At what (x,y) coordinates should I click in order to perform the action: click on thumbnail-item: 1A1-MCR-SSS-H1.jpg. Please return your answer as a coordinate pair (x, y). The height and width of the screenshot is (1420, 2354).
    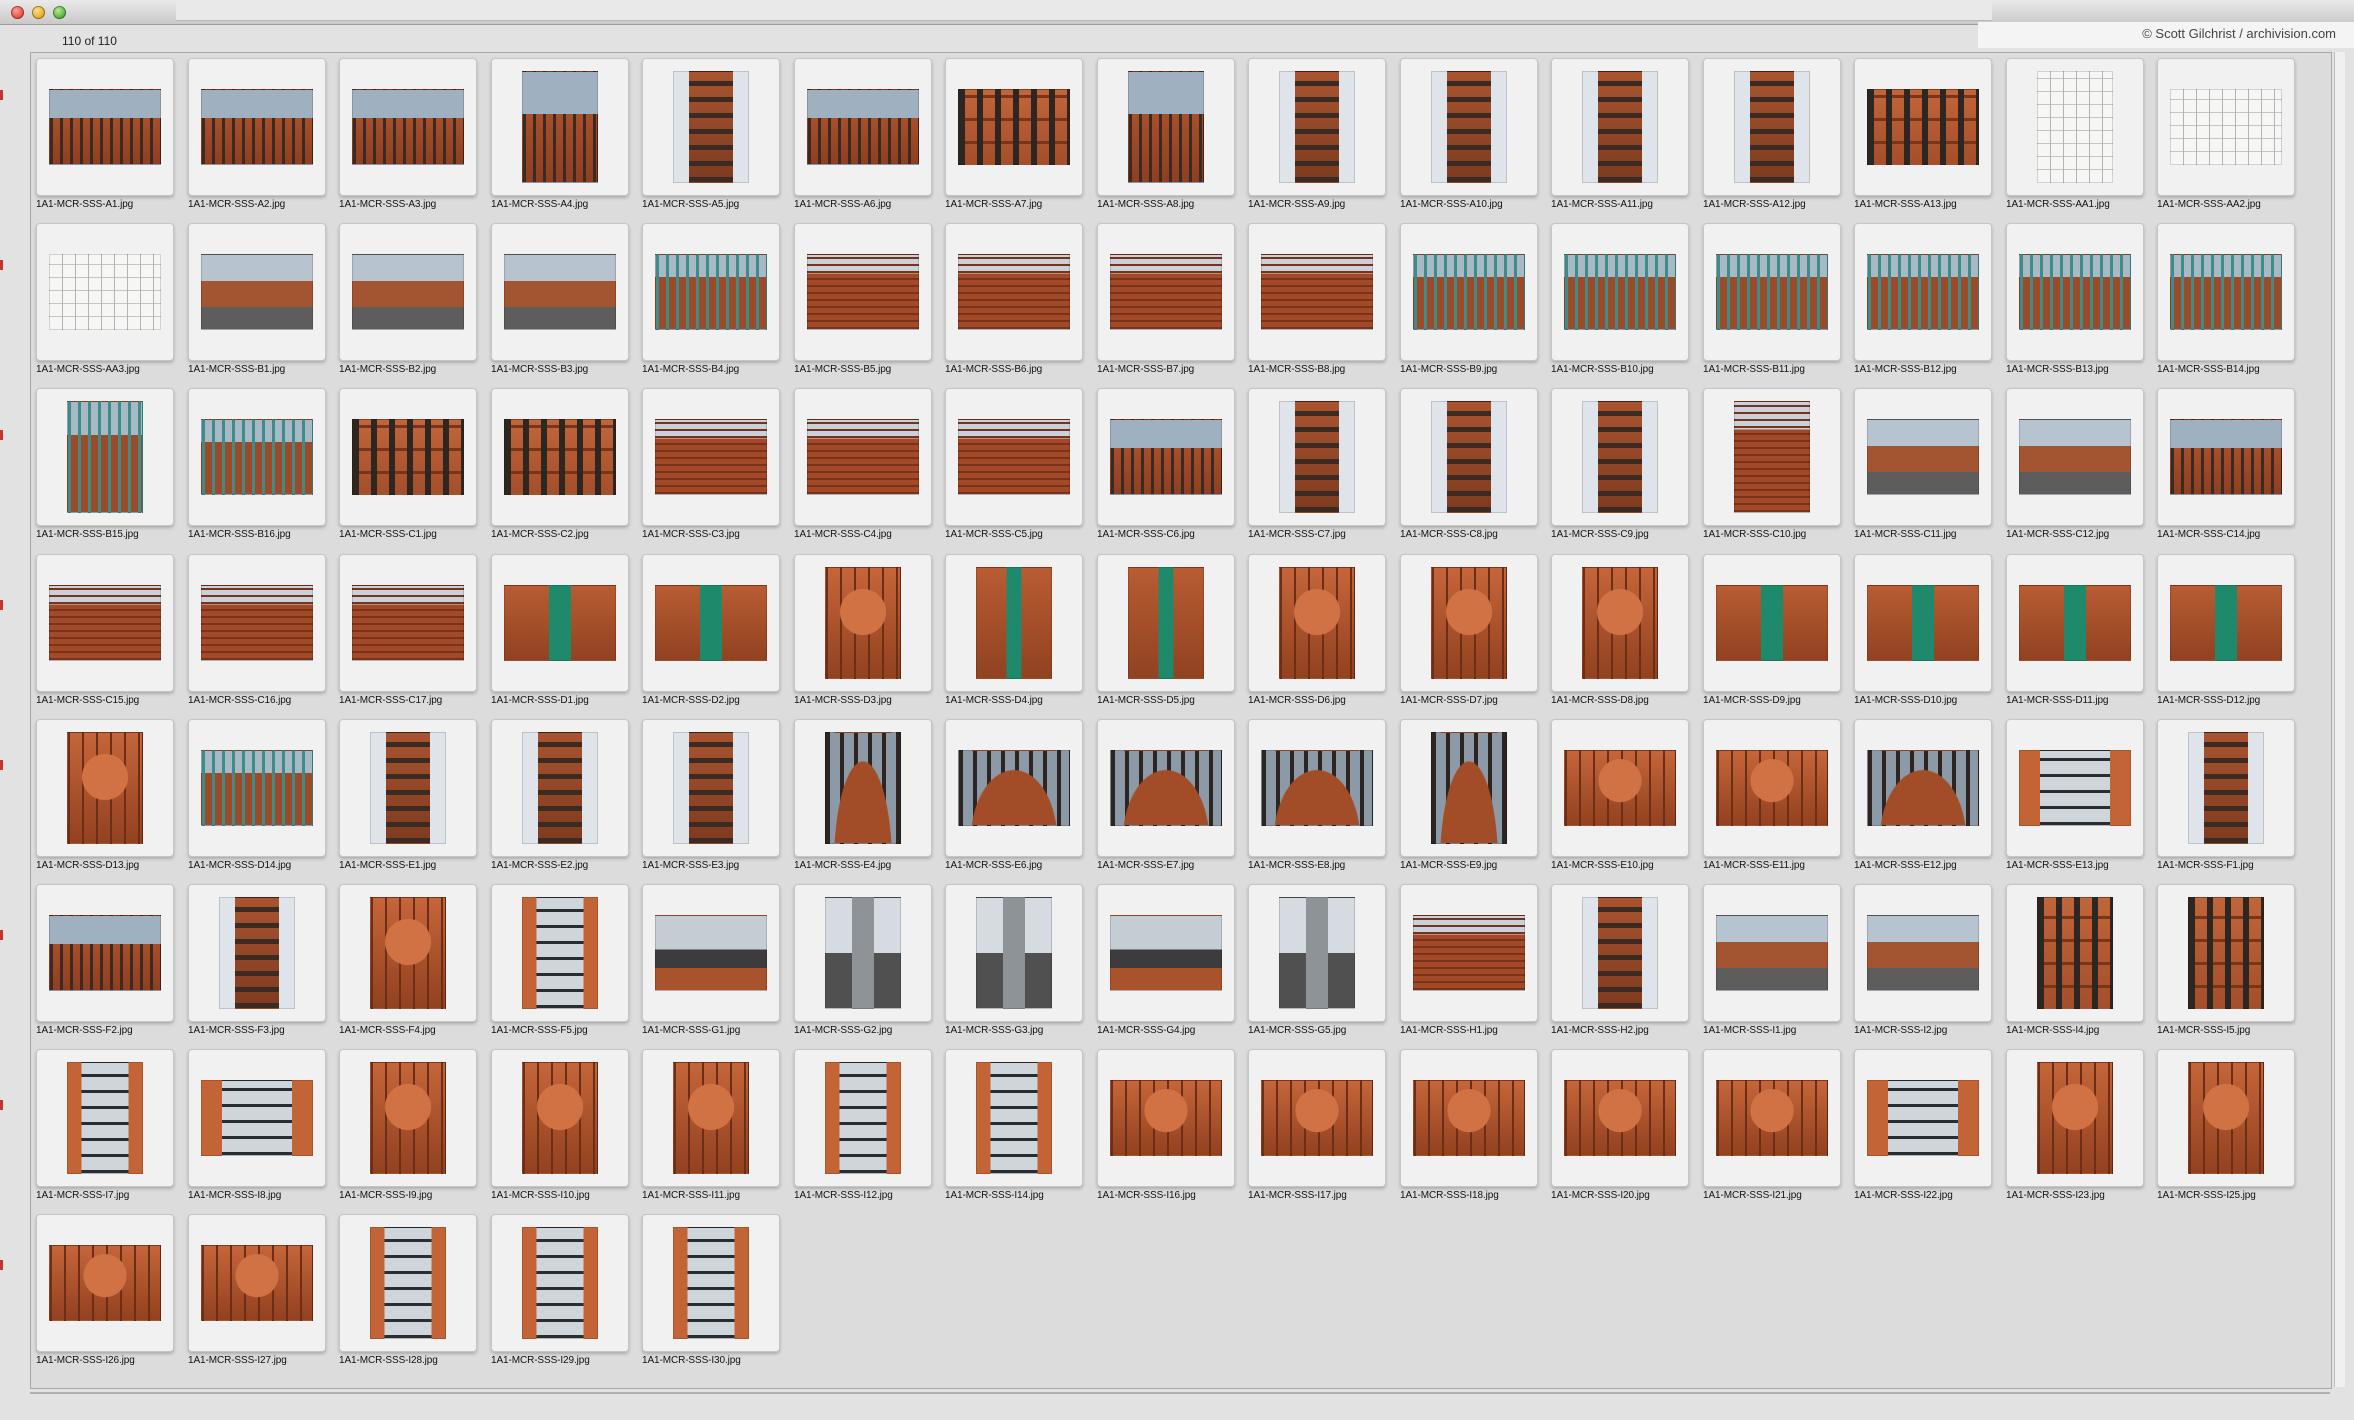
    Looking at the image, I should click on (1470, 965).